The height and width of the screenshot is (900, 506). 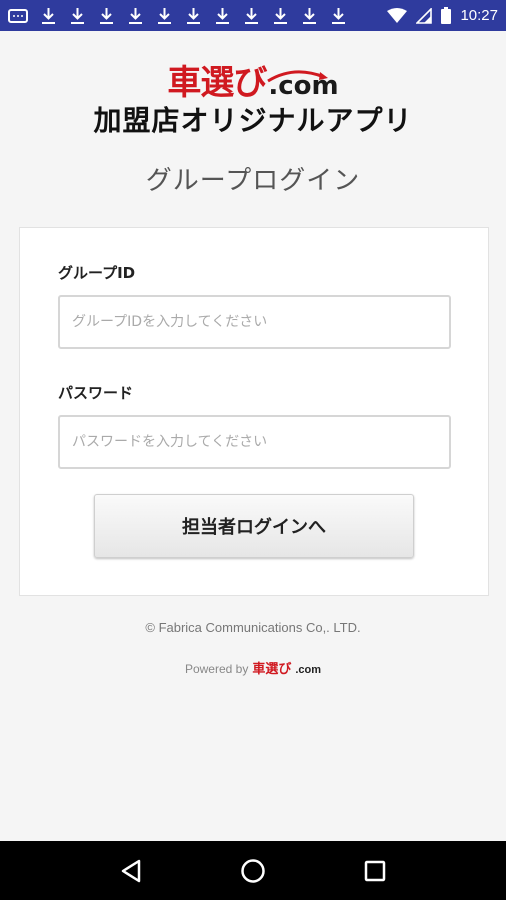 What do you see at coordinates (97, 273) in the screenshot?
I see `group-id-label: グループID` at bounding box center [97, 273].